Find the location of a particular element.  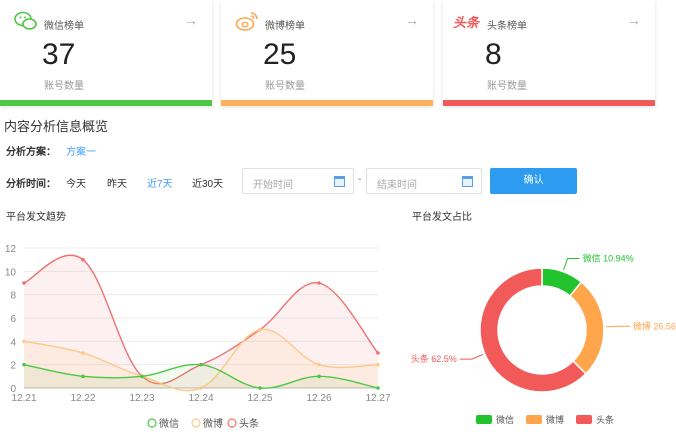

pie-label: 微博 26.56% is located at coordinates (654, 325).